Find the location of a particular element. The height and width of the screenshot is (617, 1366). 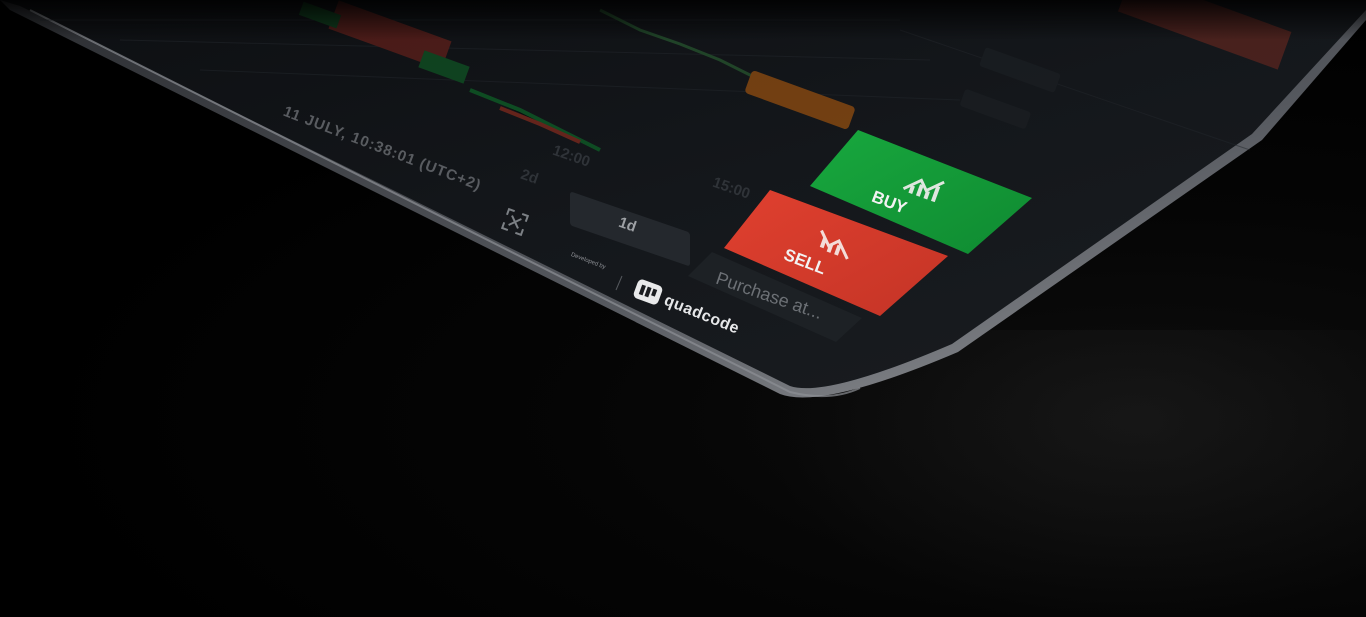

top-shadow is located at coordinates (683, 20).